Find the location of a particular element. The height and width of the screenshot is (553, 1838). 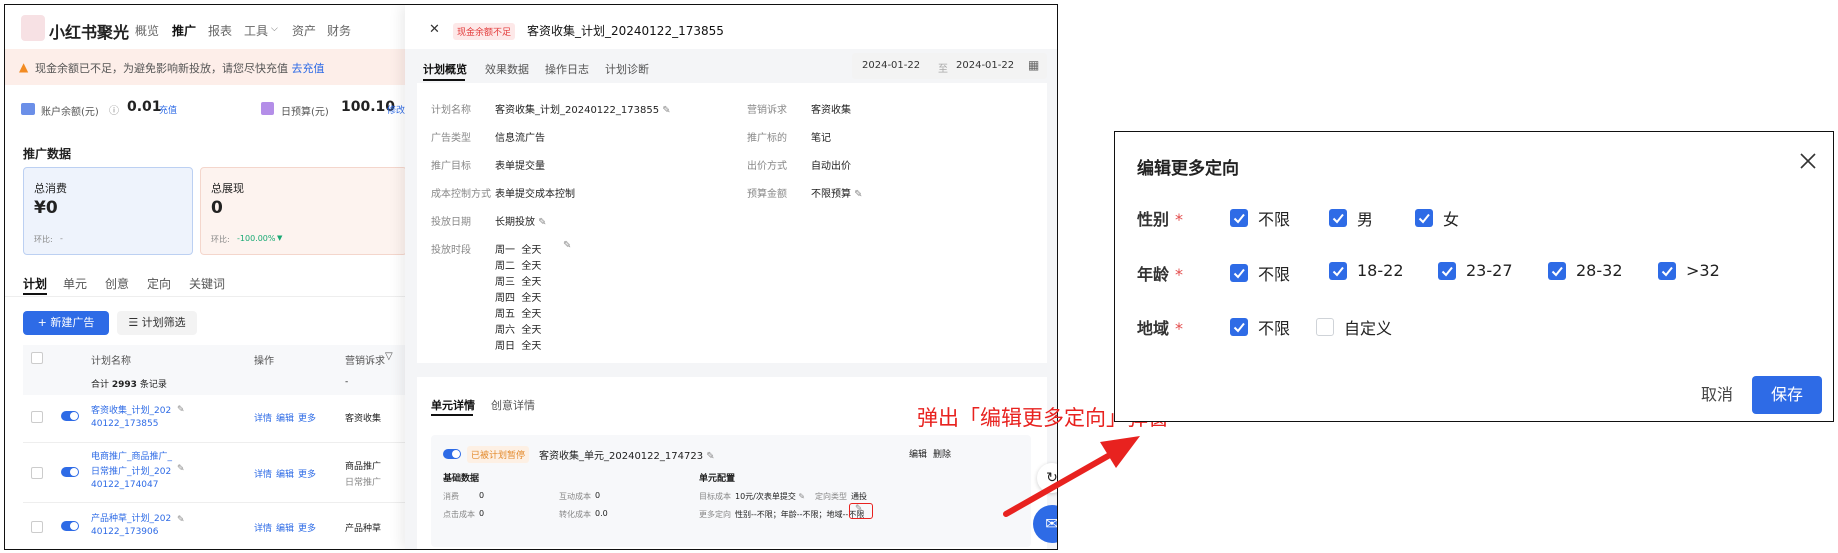

age-option-unlimited: 不限 is located at coordinates (1260, 273).